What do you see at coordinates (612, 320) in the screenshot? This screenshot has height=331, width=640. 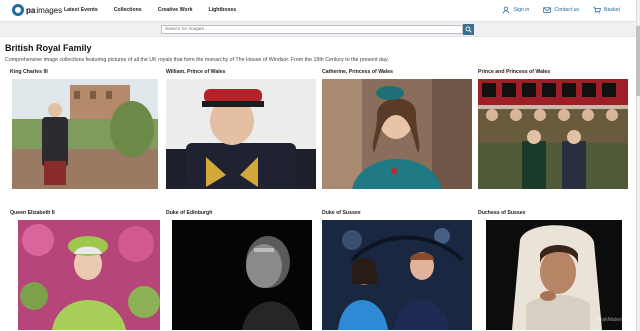 I see `watermark-text: PeakMaterials` at bounding box center [612, 320].